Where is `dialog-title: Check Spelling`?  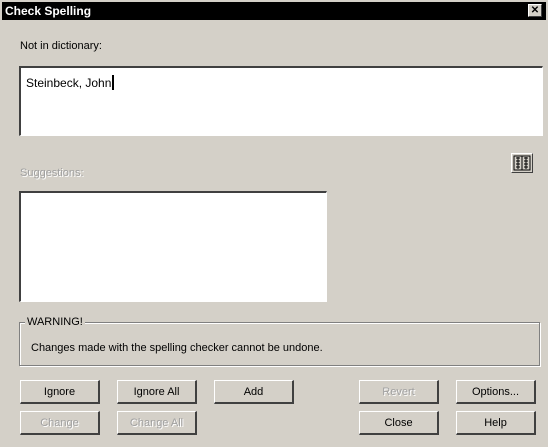
dialog-title: Check Spelling is located at coordinates (48, 11).